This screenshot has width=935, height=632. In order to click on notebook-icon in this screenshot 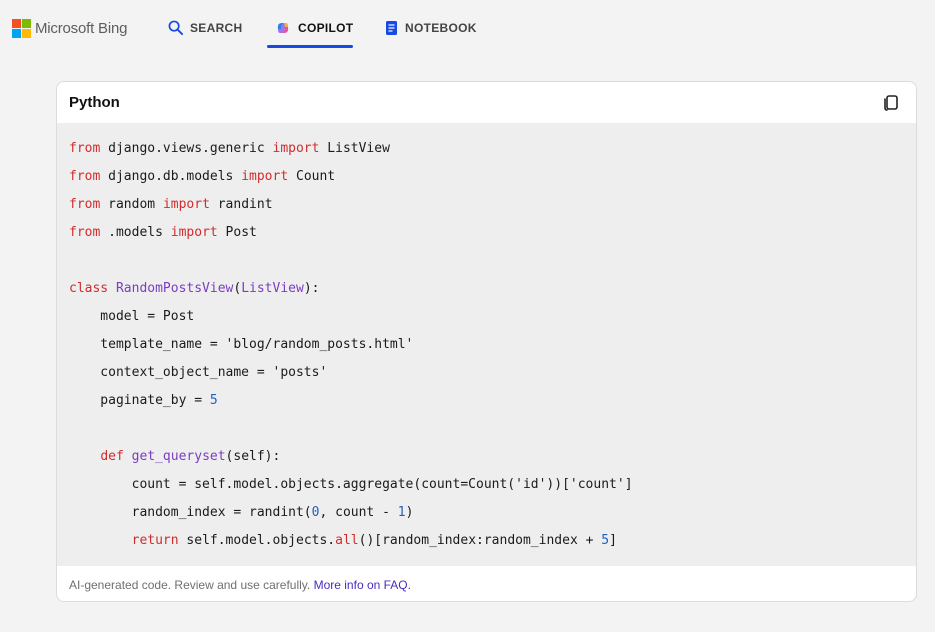, I will do `click(391, 28)`.